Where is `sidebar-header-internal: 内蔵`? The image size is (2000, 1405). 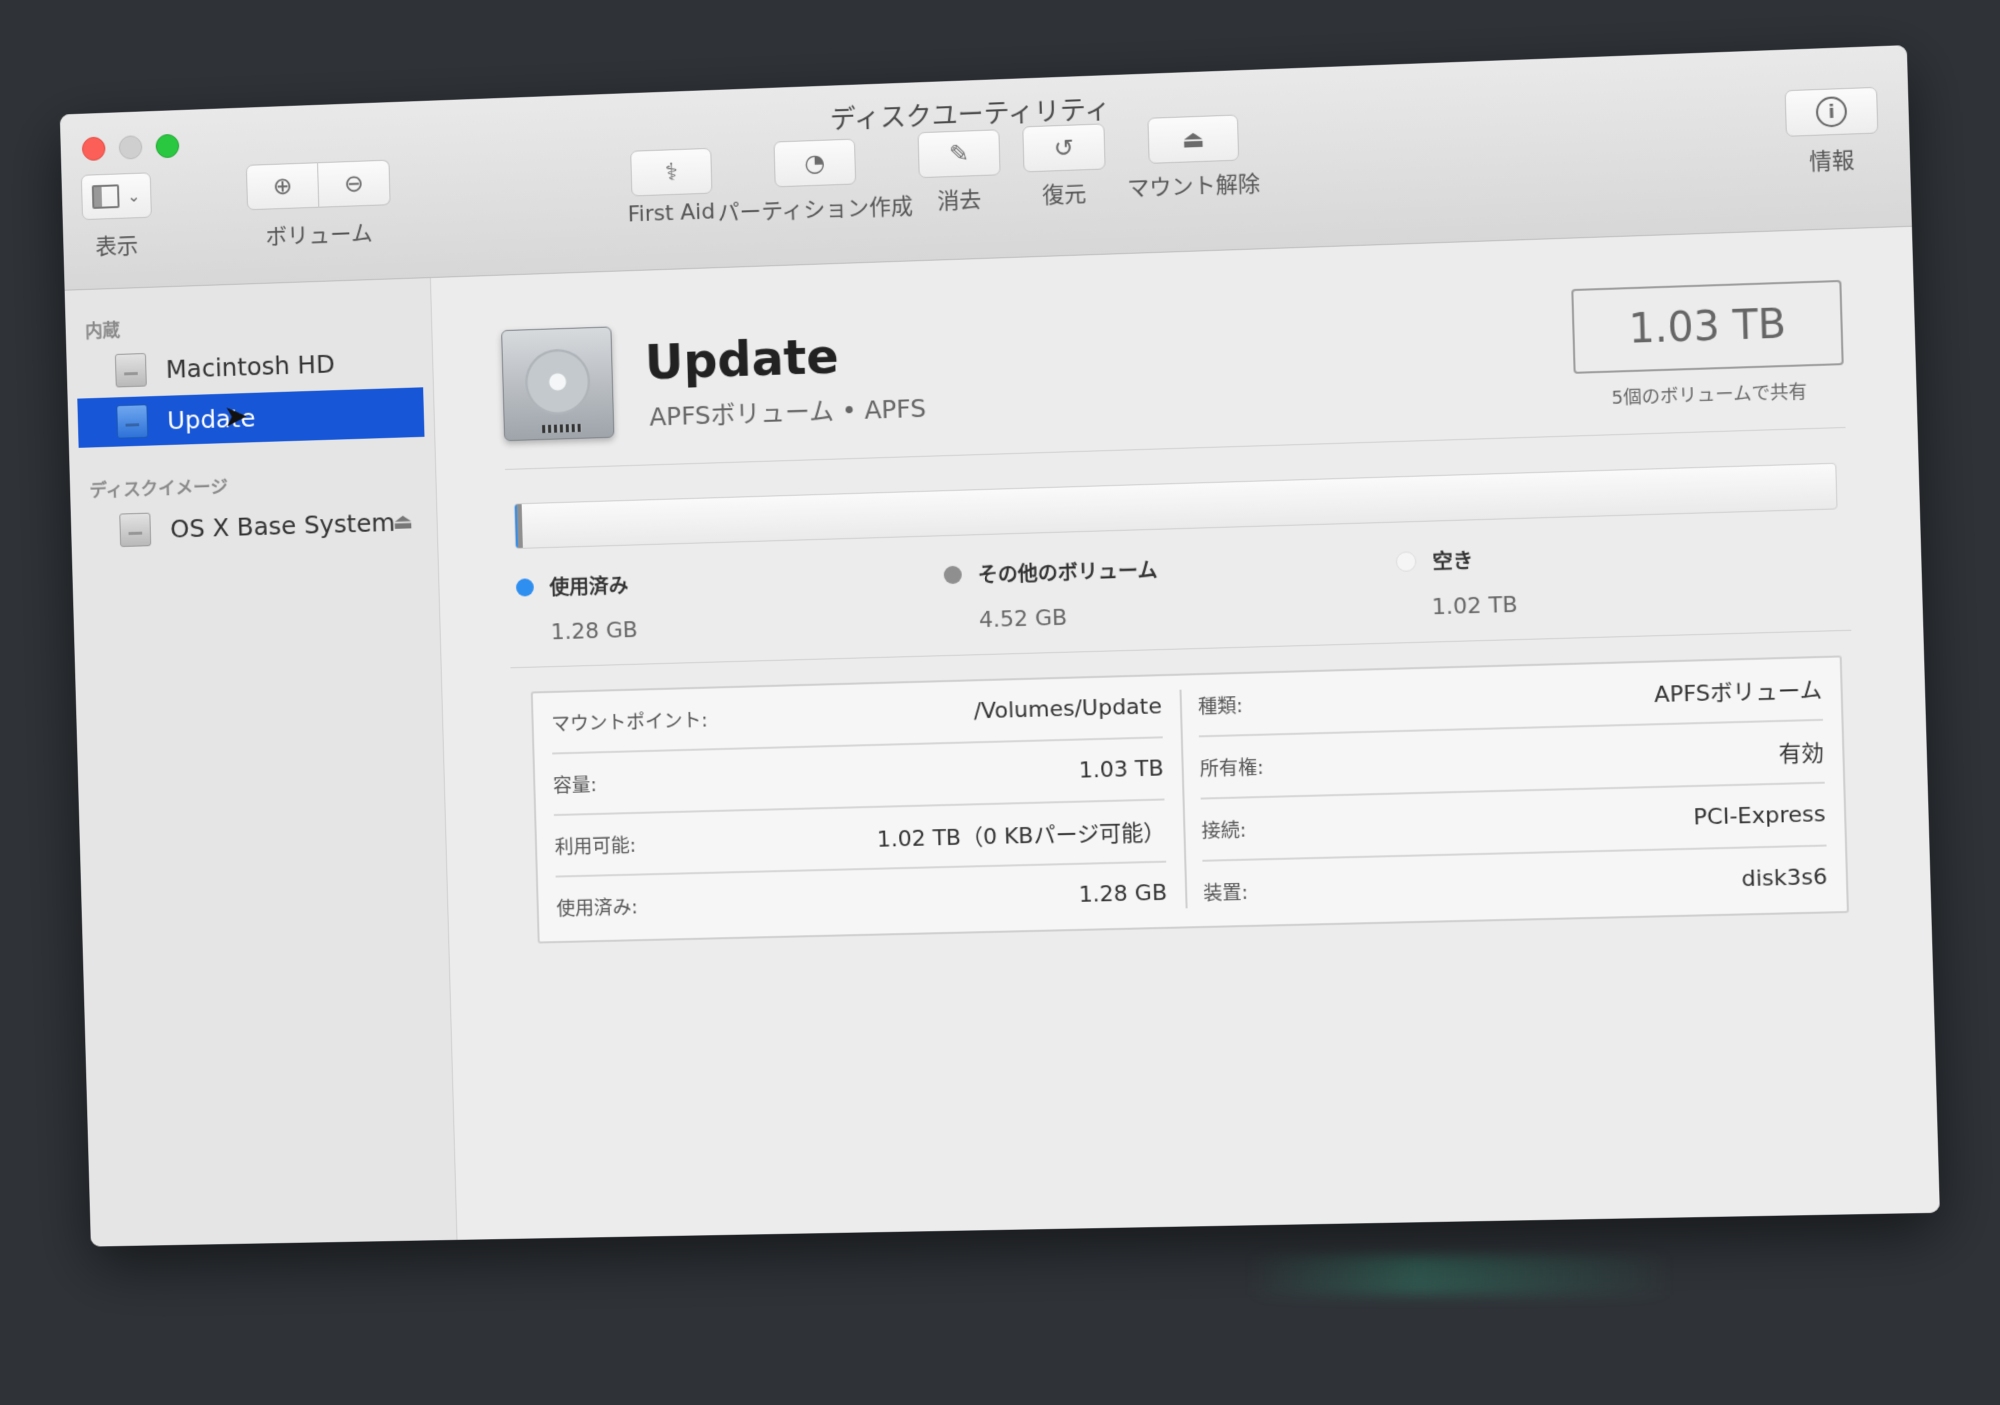
sidebar-header-internal: 内蔵 is located at coordinates (102, 331).